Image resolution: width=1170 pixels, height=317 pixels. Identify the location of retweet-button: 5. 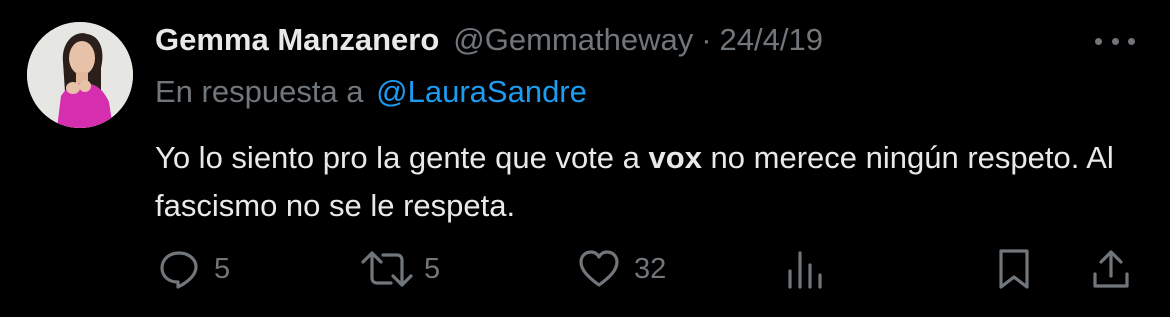
(399, 269).